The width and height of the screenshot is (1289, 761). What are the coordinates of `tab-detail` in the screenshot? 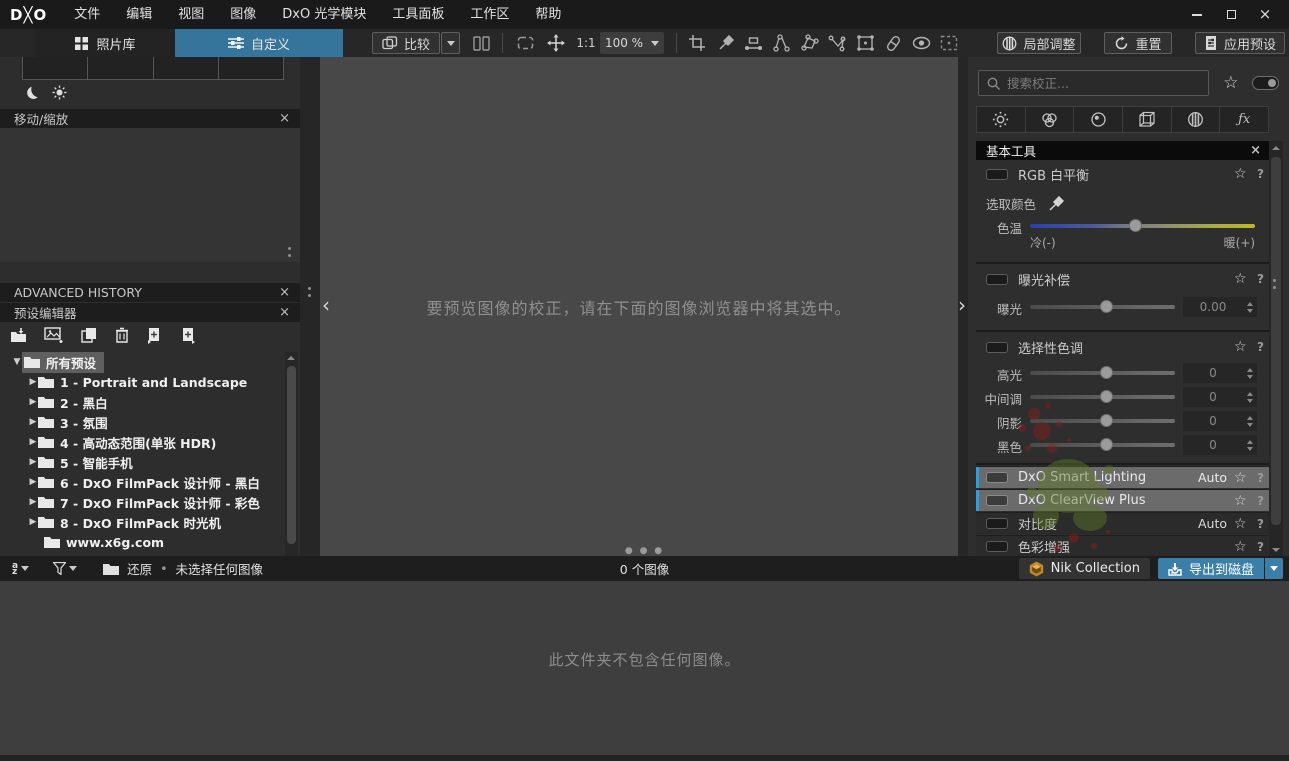 It's located at (1099, 119).